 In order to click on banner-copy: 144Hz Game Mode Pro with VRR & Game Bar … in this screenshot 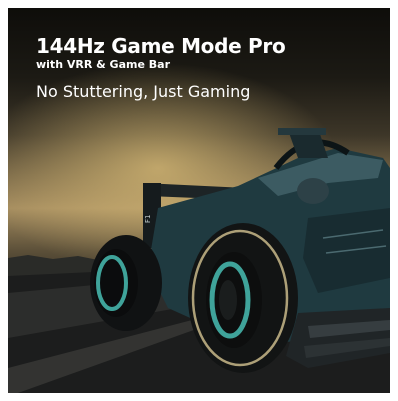, I will do `click(161, 68)`.